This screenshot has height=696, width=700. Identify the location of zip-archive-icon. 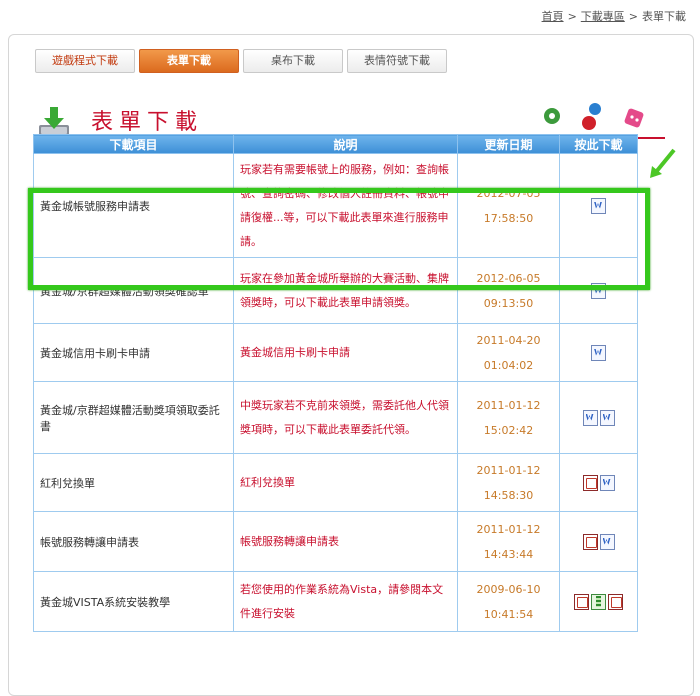
(598, 601).